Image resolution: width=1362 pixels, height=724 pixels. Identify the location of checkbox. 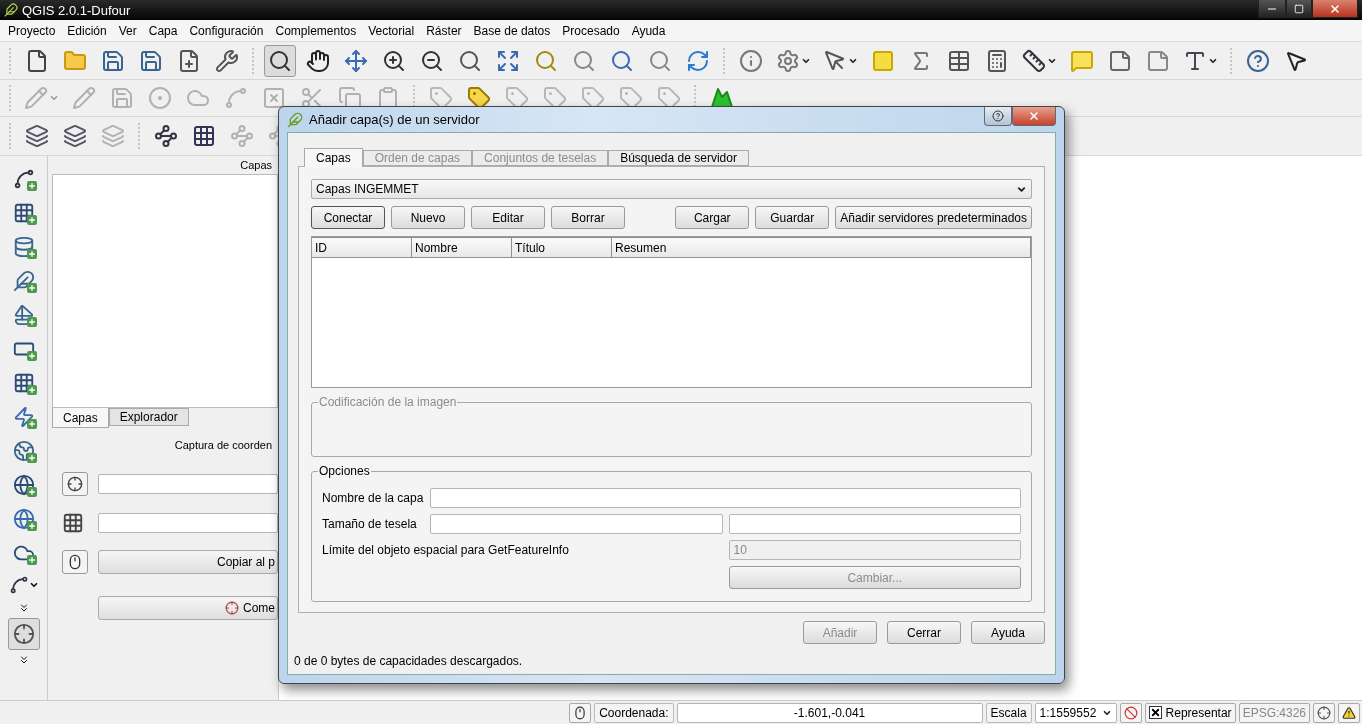
(1155, 712).